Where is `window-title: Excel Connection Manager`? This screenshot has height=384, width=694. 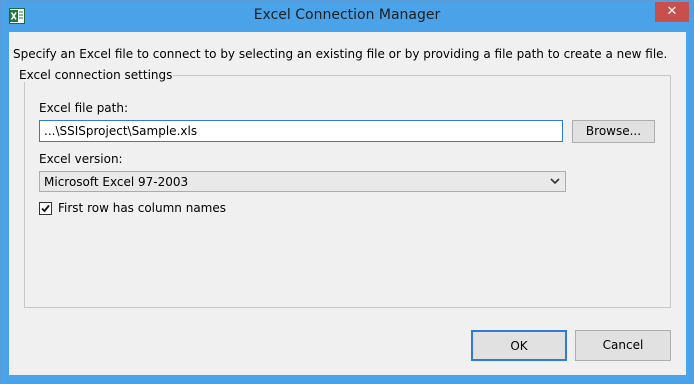
window-title: Excel Connection Manager is located at coordinates (347, 15).